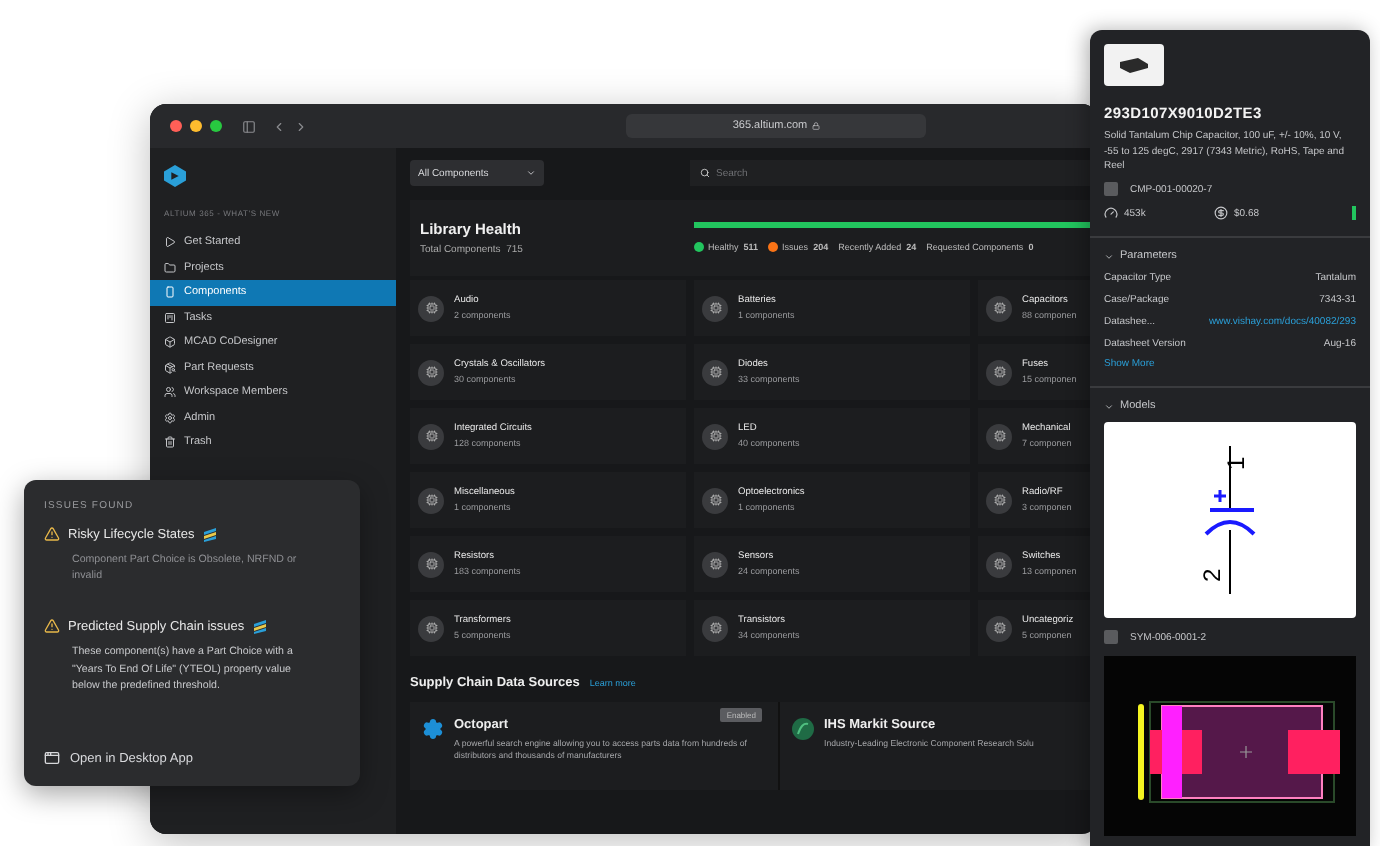 This screenshot has width=1380, height=846. What do you see at coordinates (705, 173) in the screenshot?
I see `search-icon` at bounding box center [705, 173].